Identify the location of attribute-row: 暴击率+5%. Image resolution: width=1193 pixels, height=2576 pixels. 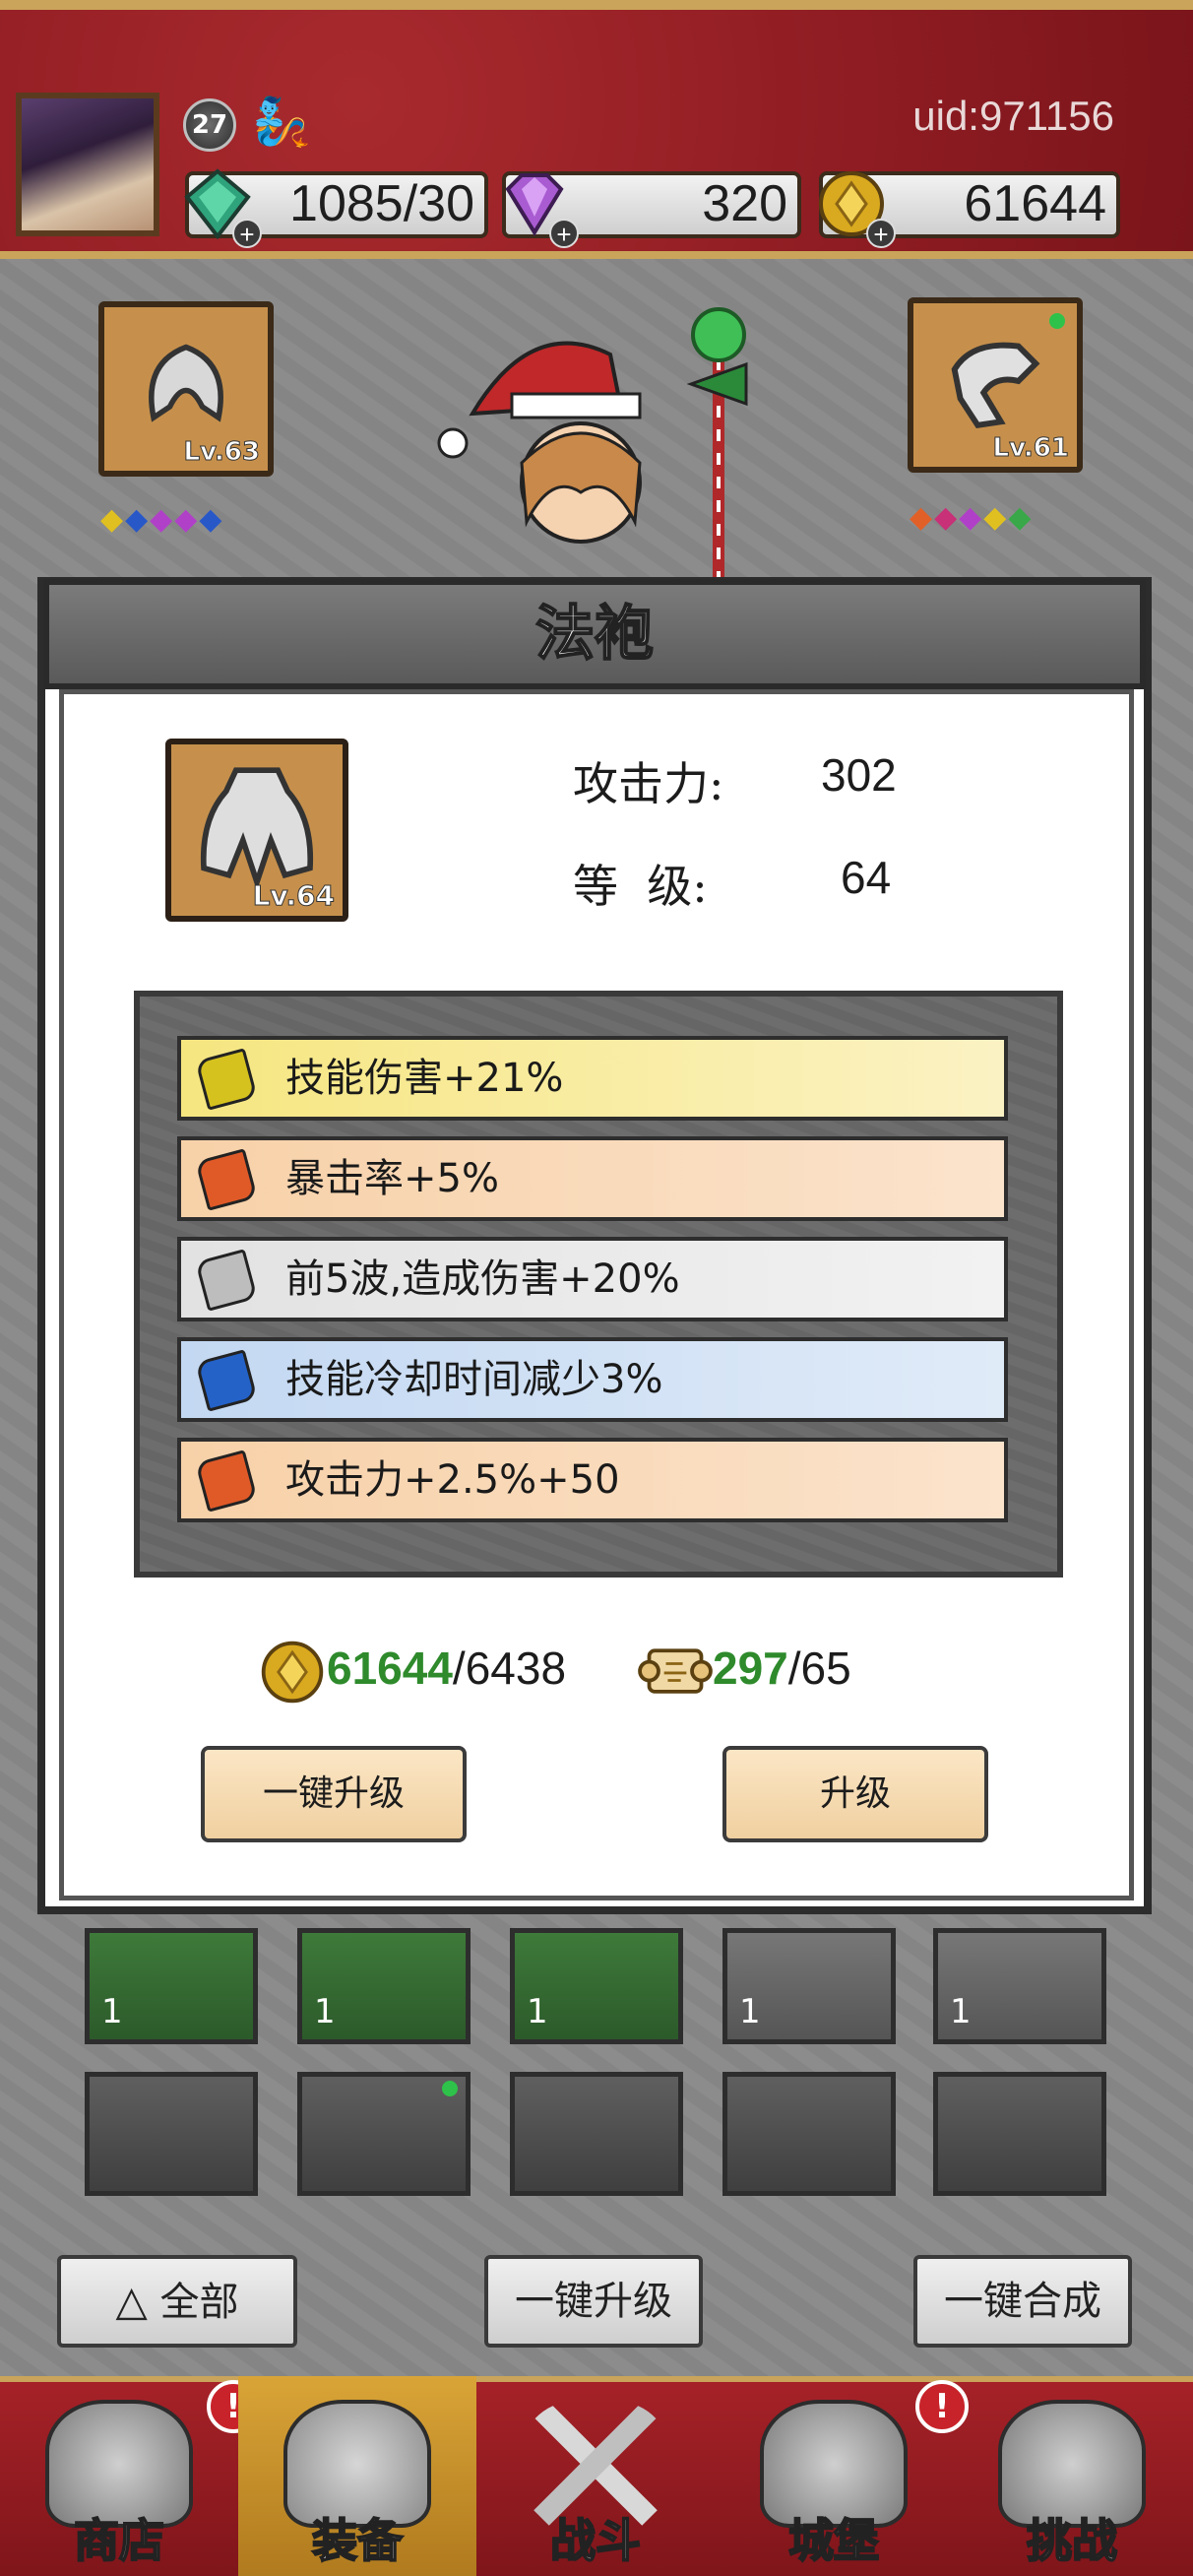
(592, 1178).